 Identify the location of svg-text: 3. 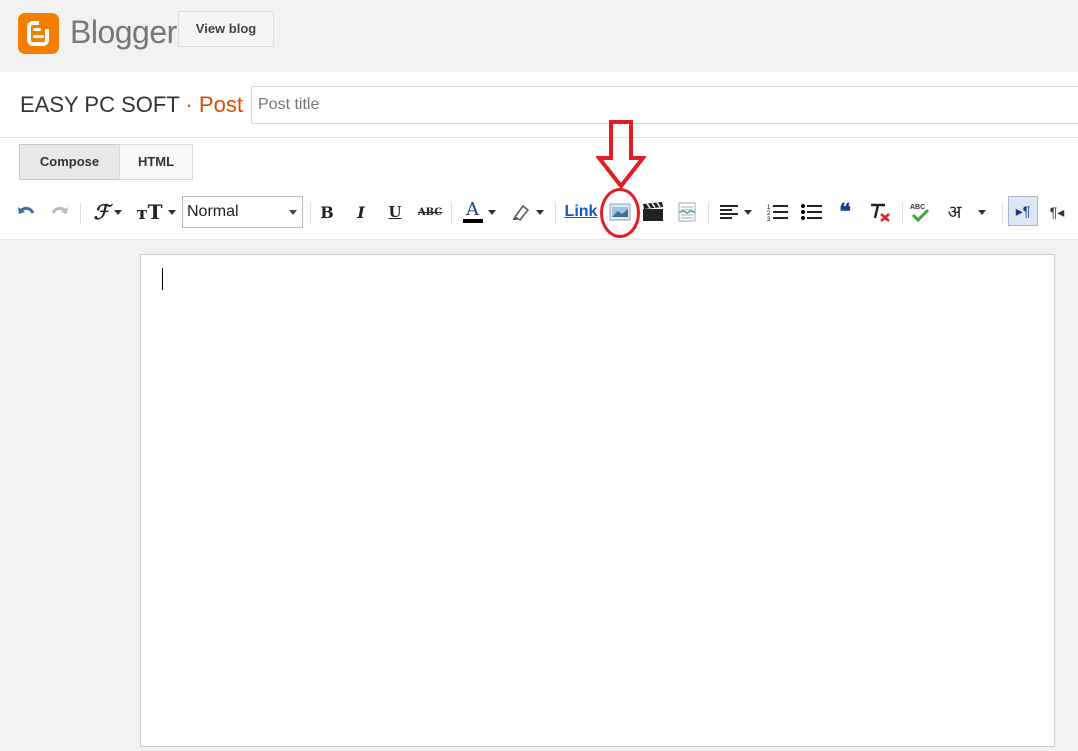
(769, 219).